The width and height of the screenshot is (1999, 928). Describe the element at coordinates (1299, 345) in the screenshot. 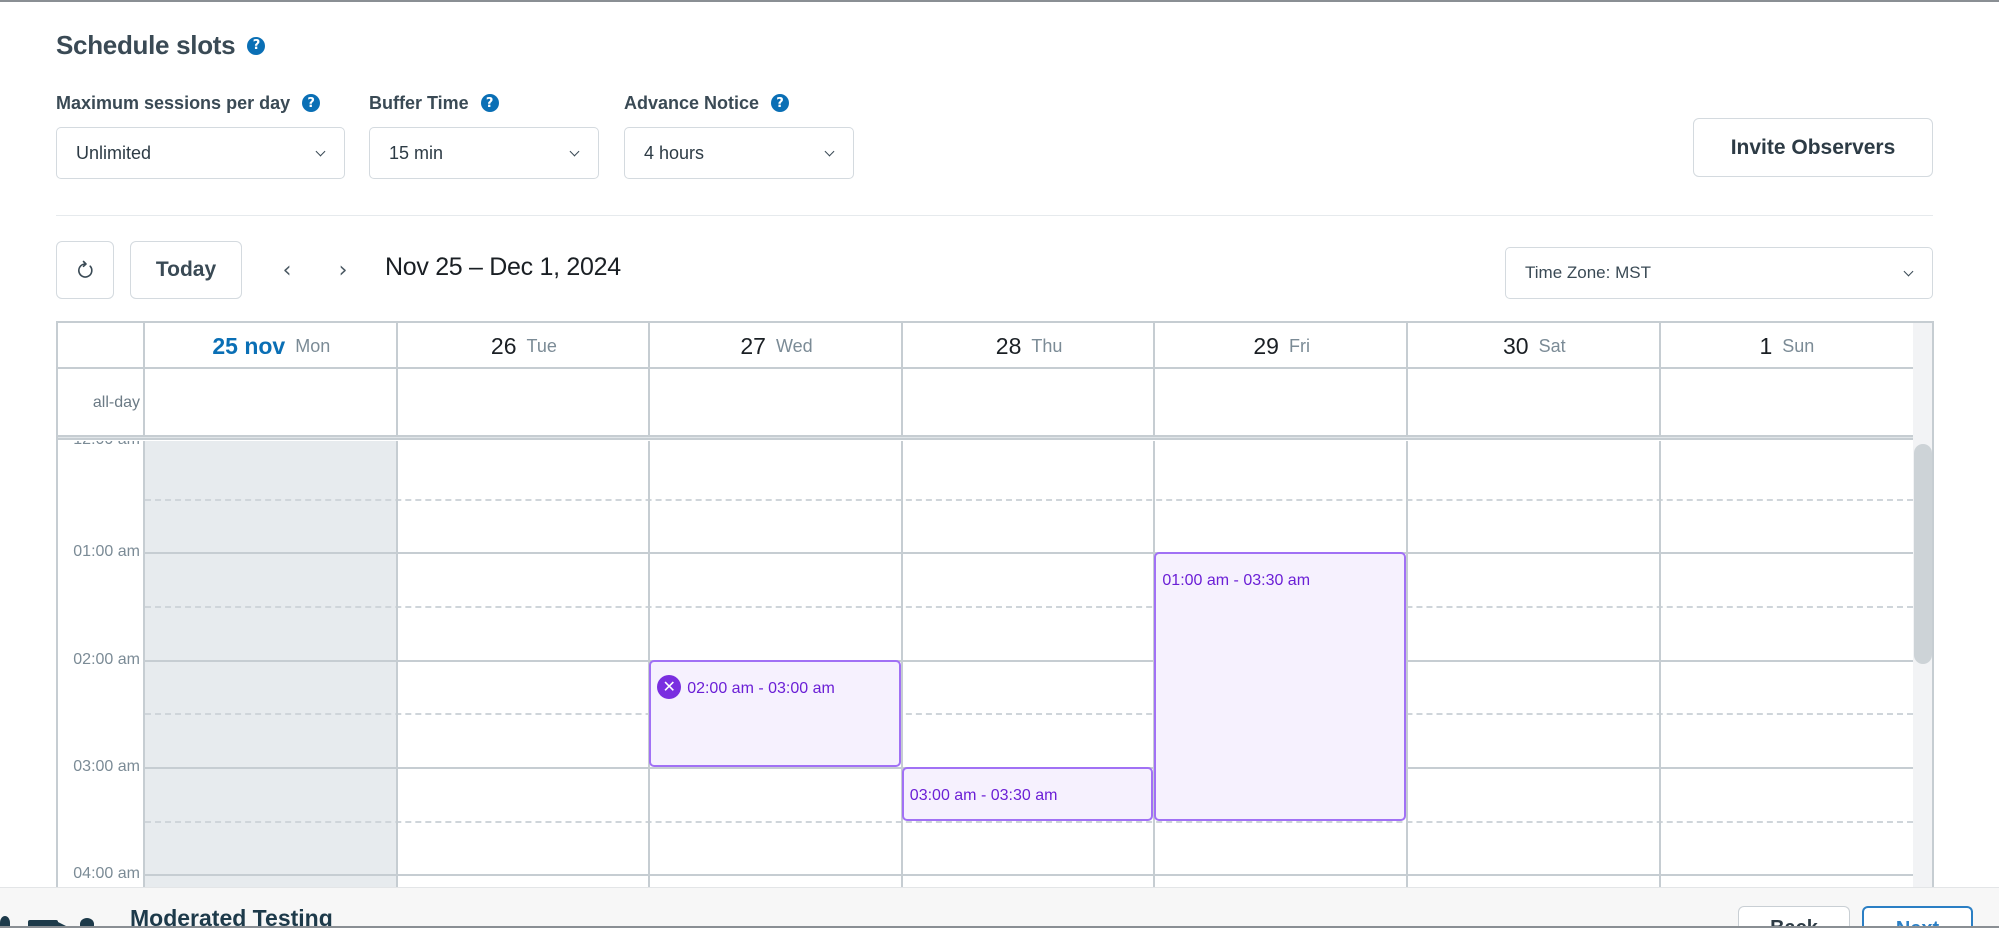

I see `day-name: Fri` at that location.